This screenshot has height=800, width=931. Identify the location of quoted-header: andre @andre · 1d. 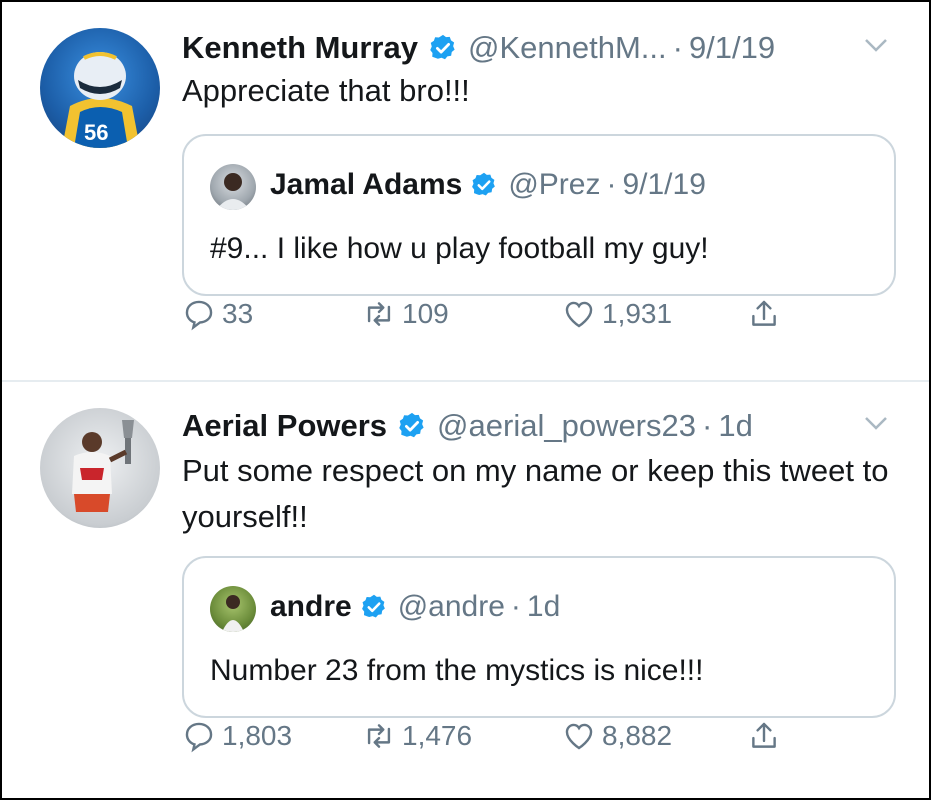
(415, 607).